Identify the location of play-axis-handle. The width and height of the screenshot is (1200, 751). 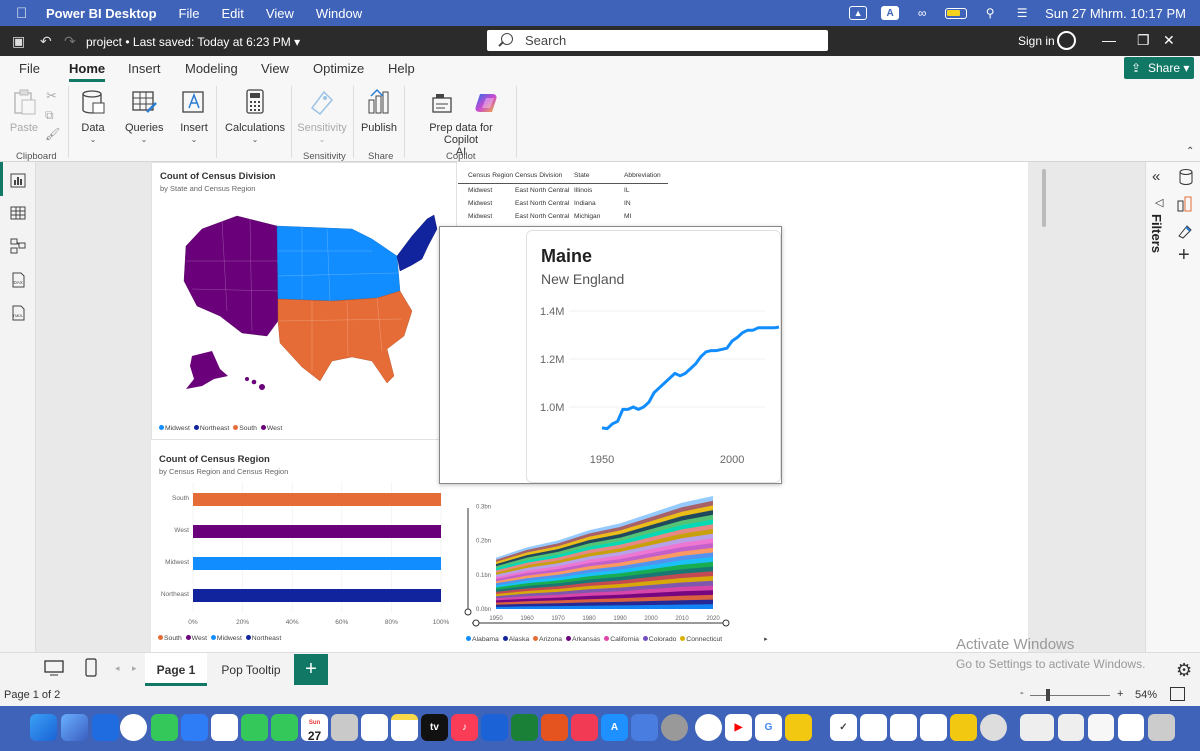
(468, 612).